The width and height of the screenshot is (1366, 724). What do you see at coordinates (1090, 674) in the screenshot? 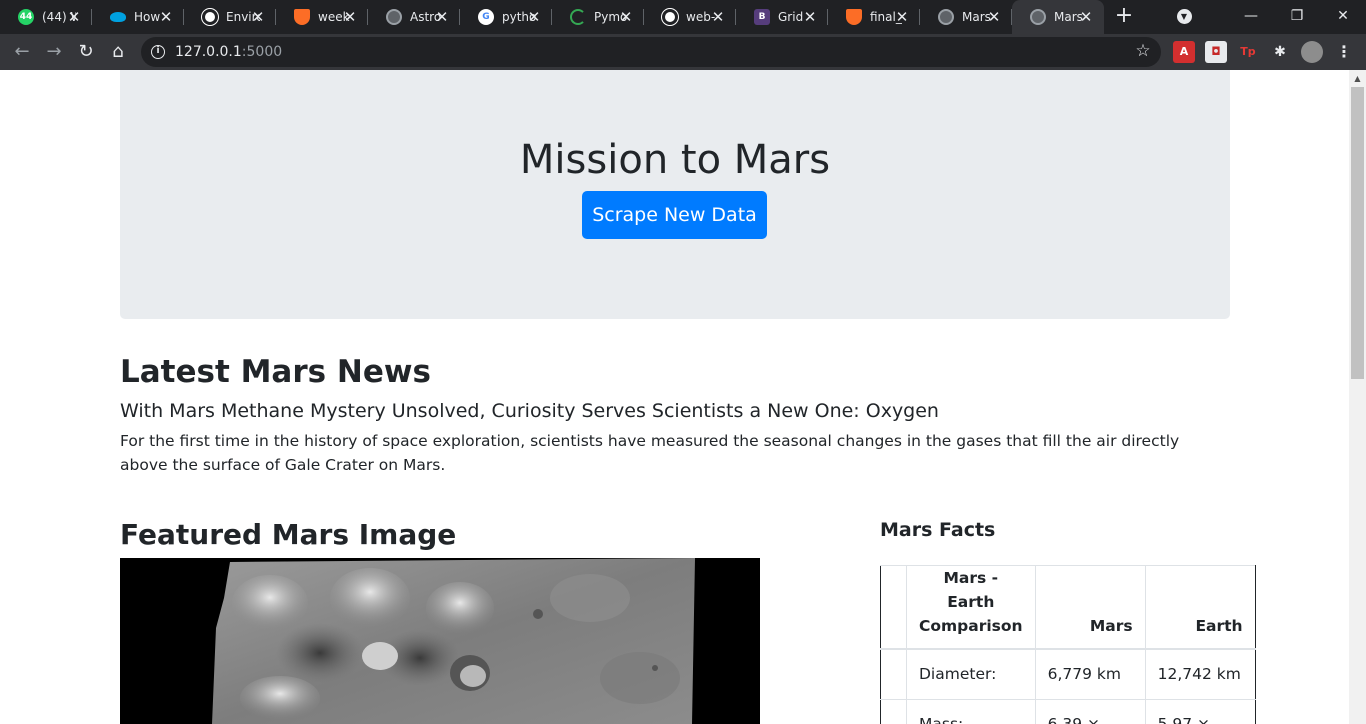
I see `table-cell-mars: 6,779 km` at bounding box center [1090, 674].